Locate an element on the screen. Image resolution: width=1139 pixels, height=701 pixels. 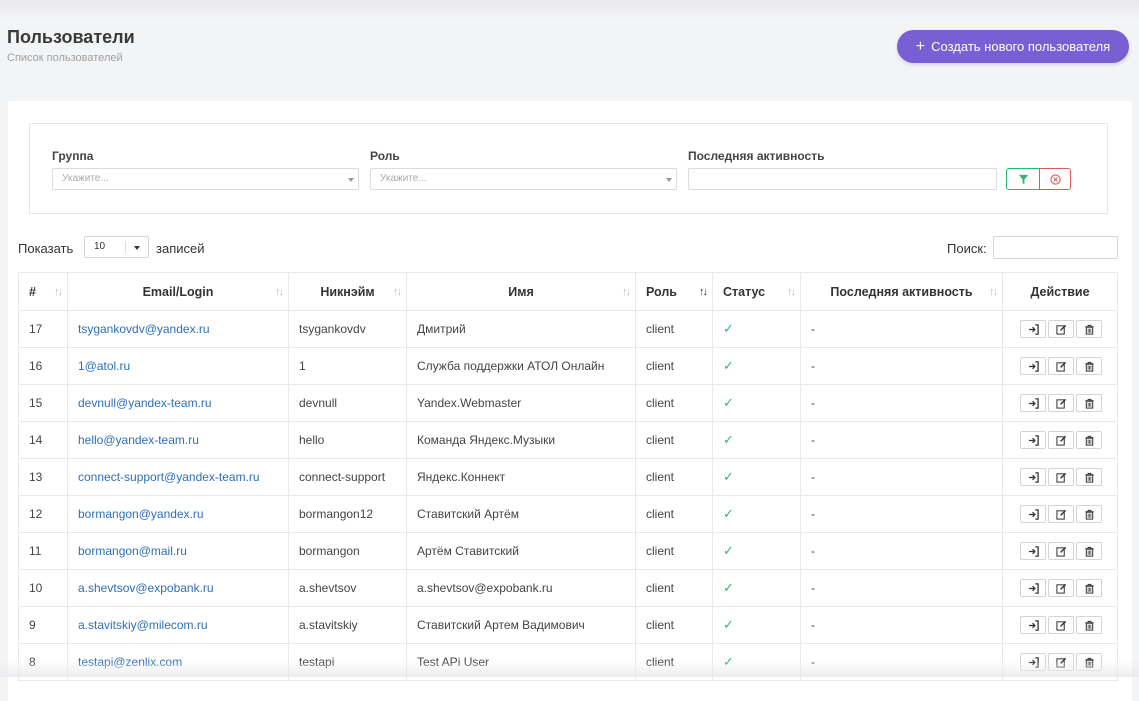
column-header-id: # ↑↓ is located at coordinates (43, 291).